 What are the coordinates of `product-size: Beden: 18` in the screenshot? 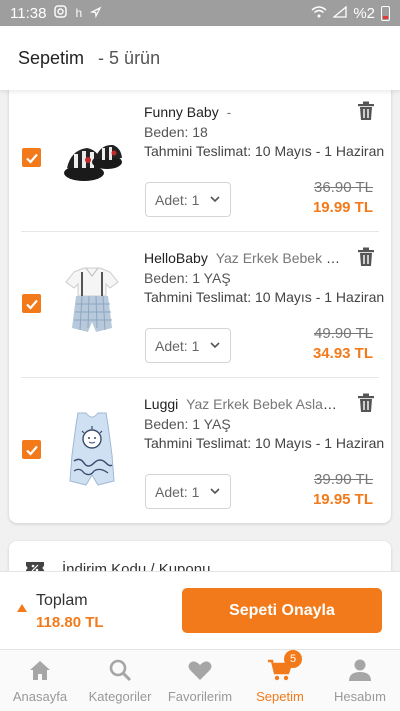 It's located at (176, 132).